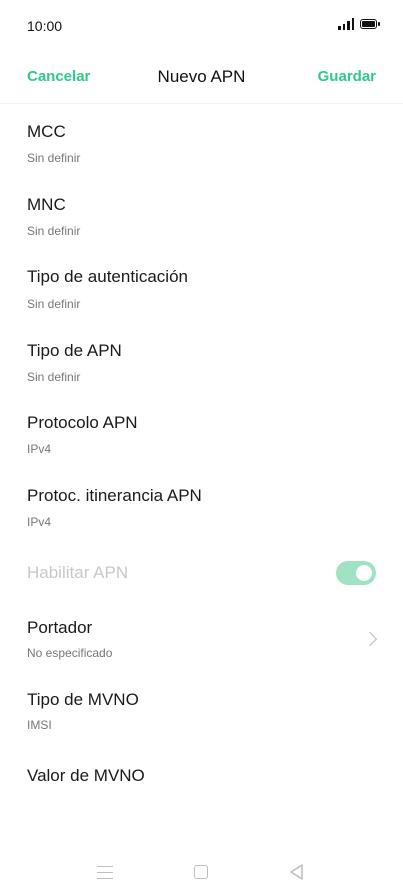 This screenshot has height=896, width=403. I want to click on status-bar: 10:00, so click(201, 26).